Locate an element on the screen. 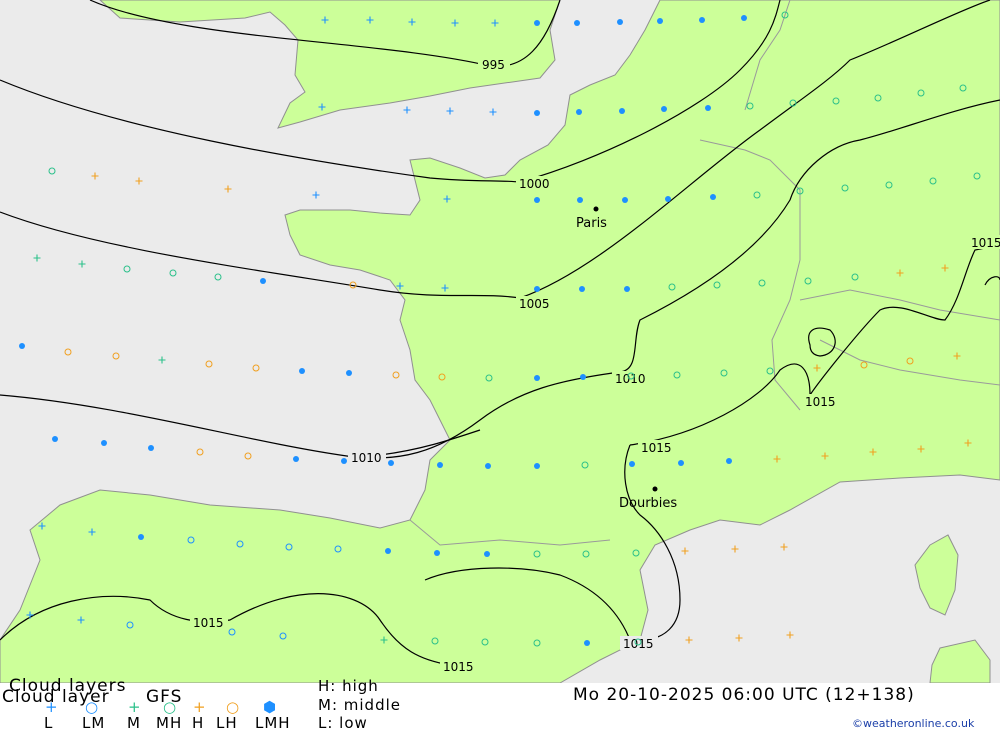 This screenshot has height=733, width=1000. legend-cat-lmh: LMH is located at coordinates (273, 723).